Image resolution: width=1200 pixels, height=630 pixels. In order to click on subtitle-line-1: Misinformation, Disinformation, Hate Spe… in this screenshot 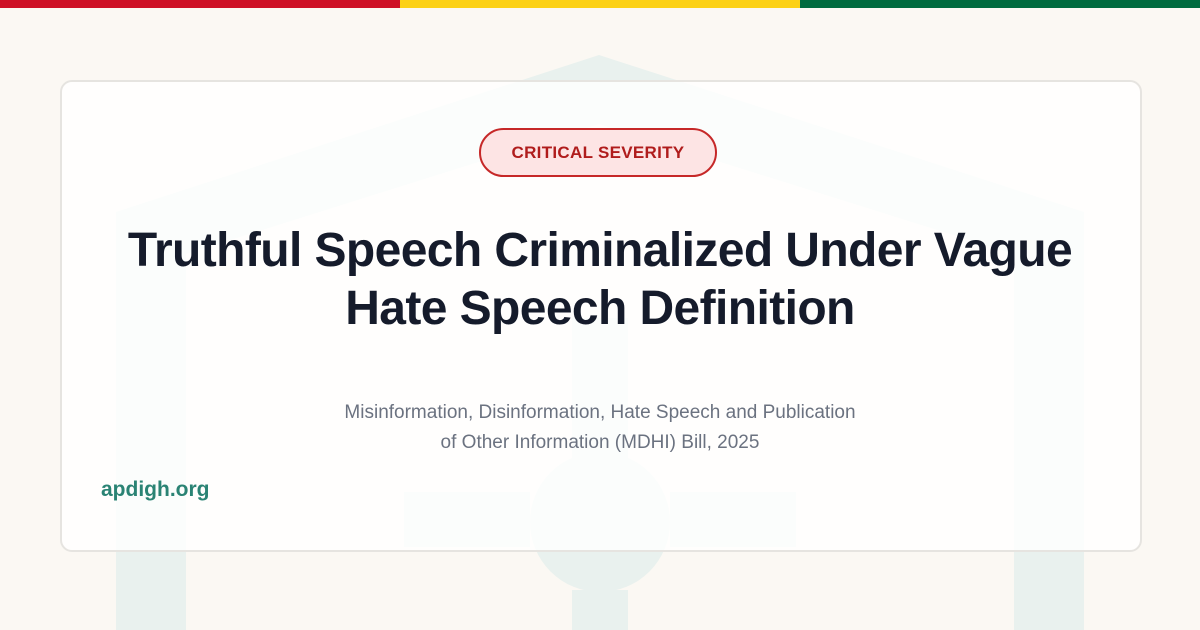, I will do `click(600, 412)`.